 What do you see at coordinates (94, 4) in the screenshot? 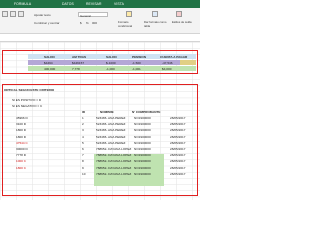
I see `tab-revisar: REVISAR` at bounding box center [94, 4].